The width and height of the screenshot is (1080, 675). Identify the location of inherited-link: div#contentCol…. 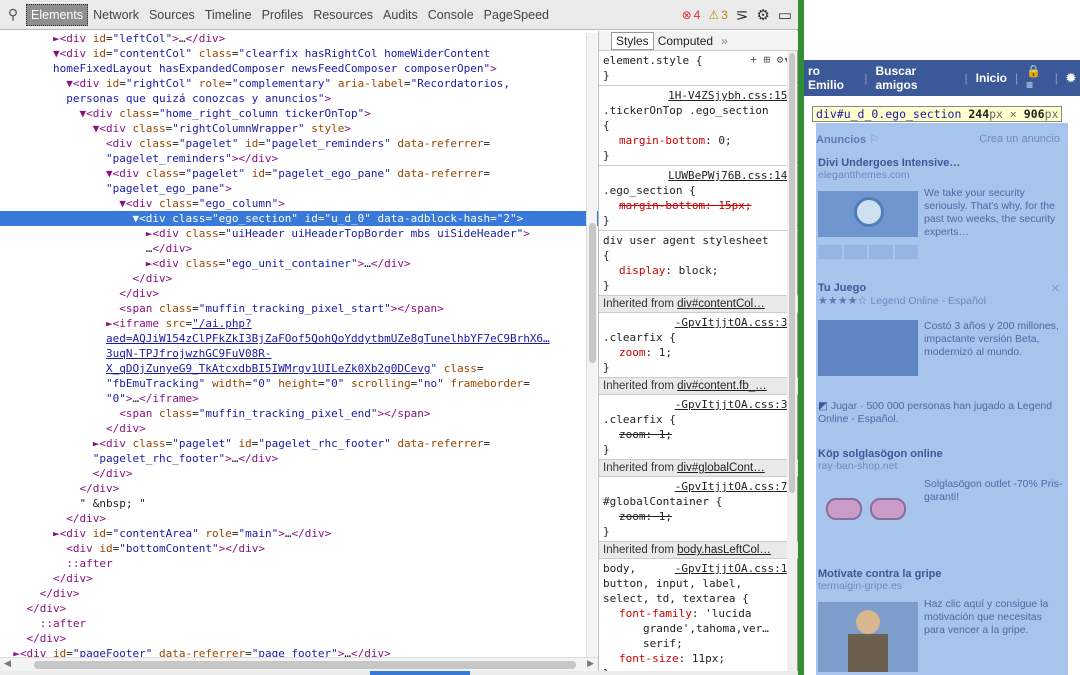
(721, 304).